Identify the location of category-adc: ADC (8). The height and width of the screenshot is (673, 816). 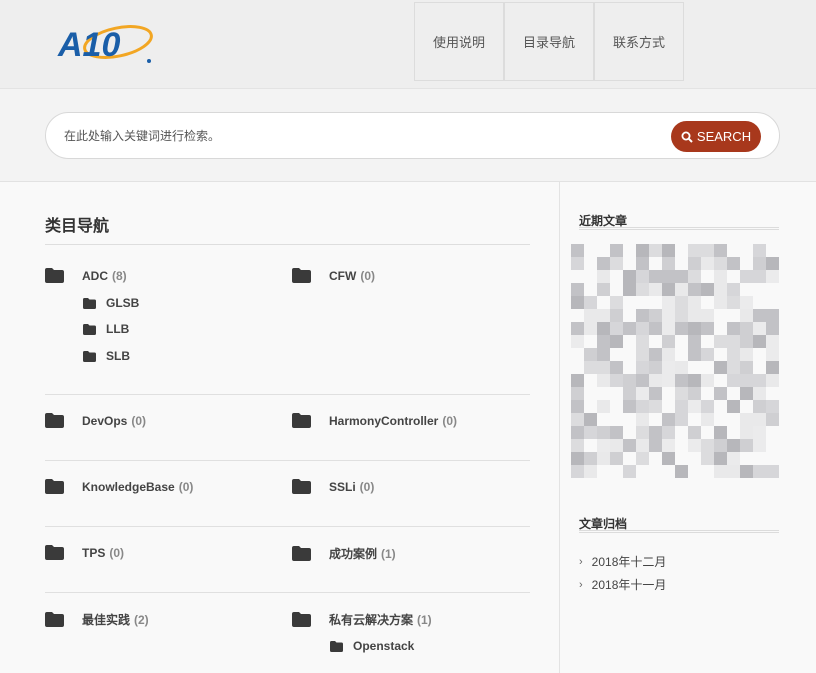
(86, 275).